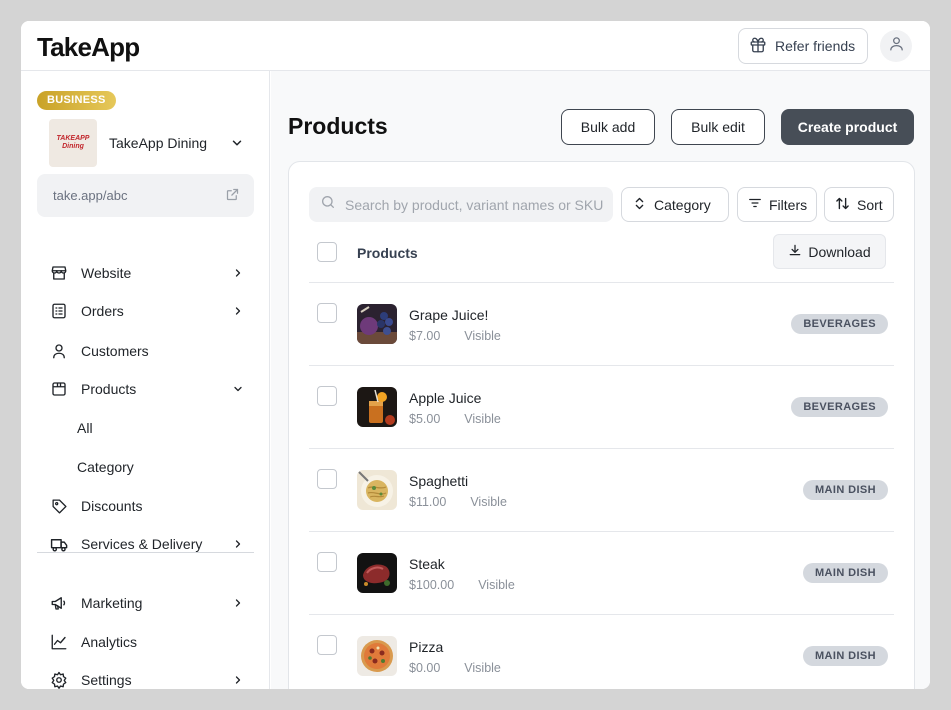 The image size is (951, 710). Describe the element at coordinates (158, 143) in the screenshot. I see `store-name: TakeApp Dining` at that location.